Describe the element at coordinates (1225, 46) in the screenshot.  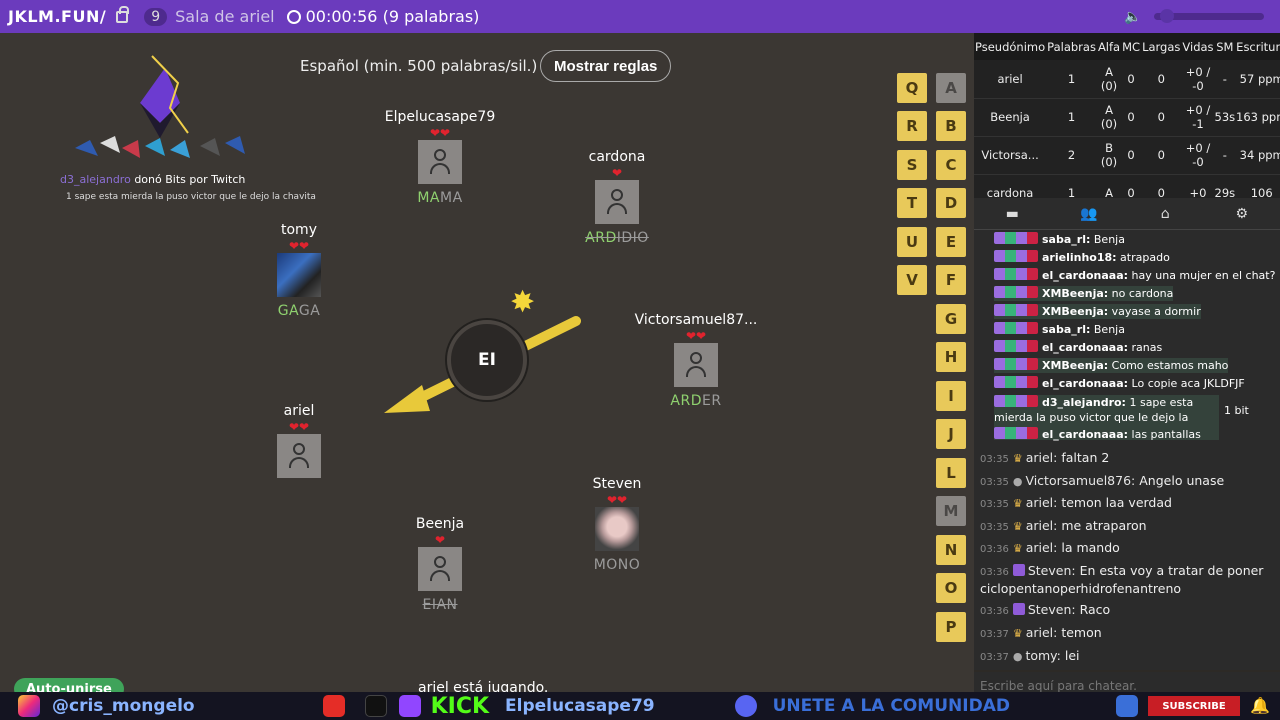
I see `column-header: SM` at that location.